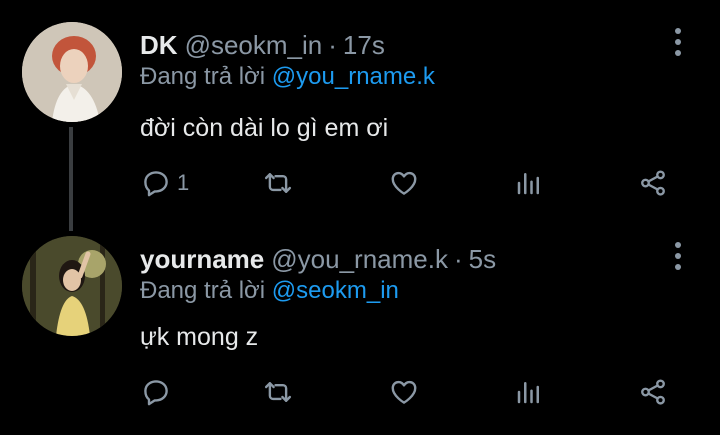  I want to click on display-name: DK, so click(159, 45).